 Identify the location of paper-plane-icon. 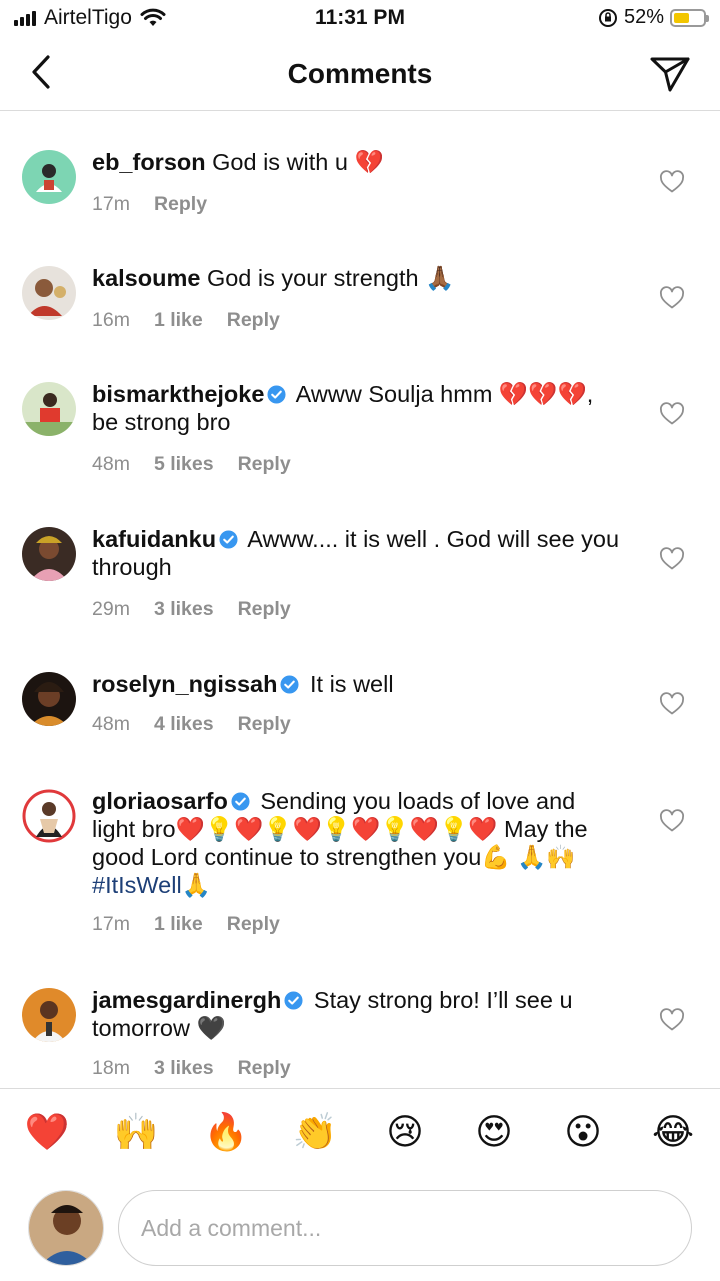
(670, 74).